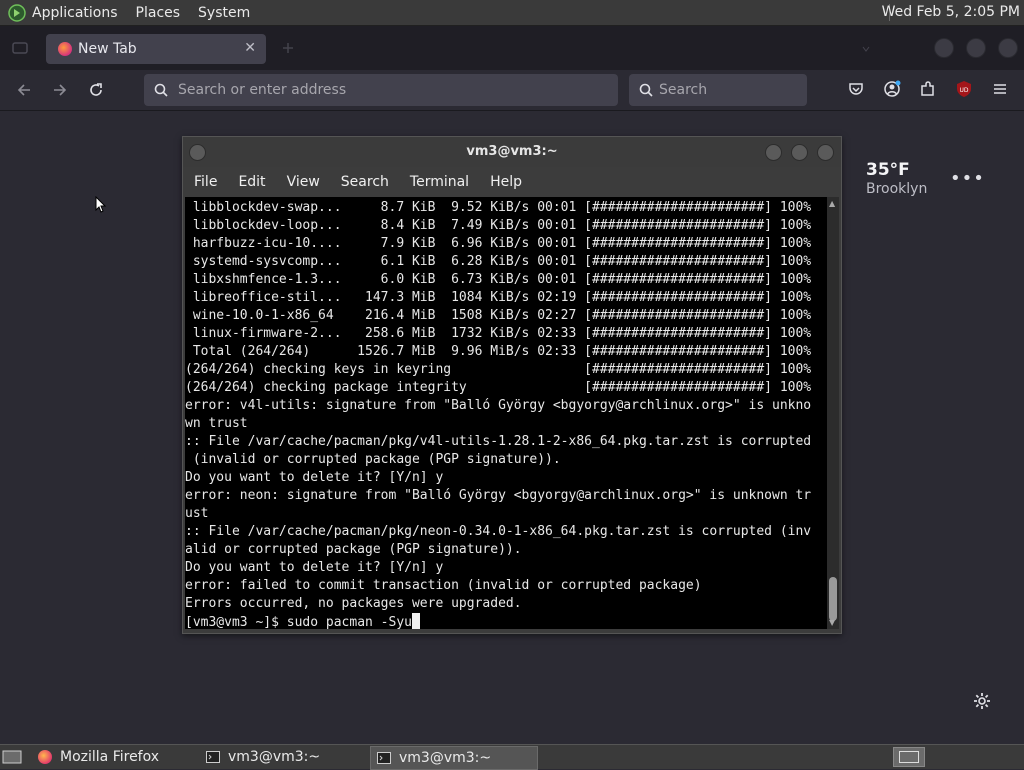 Image resolution: width=1024 pixels, height=770 pixels. I want to click on tab-list-icon, so click(20, 48).